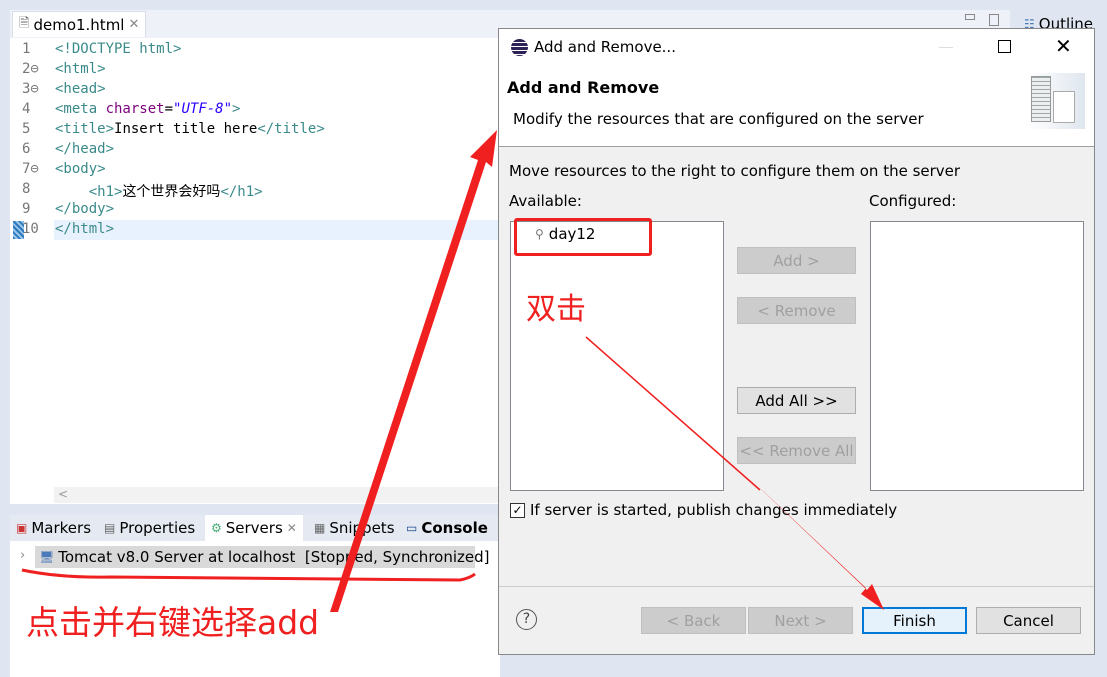 The height and width of the screenshot is (677, 1107). Describe the element at coordinates (673, 413) in the screenshot. I see `annotation-arrow-line` at that location.